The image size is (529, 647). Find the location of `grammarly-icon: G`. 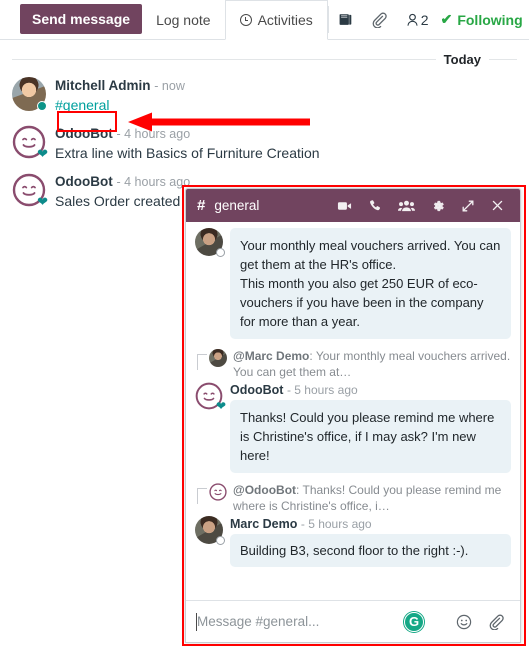

grammarly-icon: G is located at coordinates (414, 621).